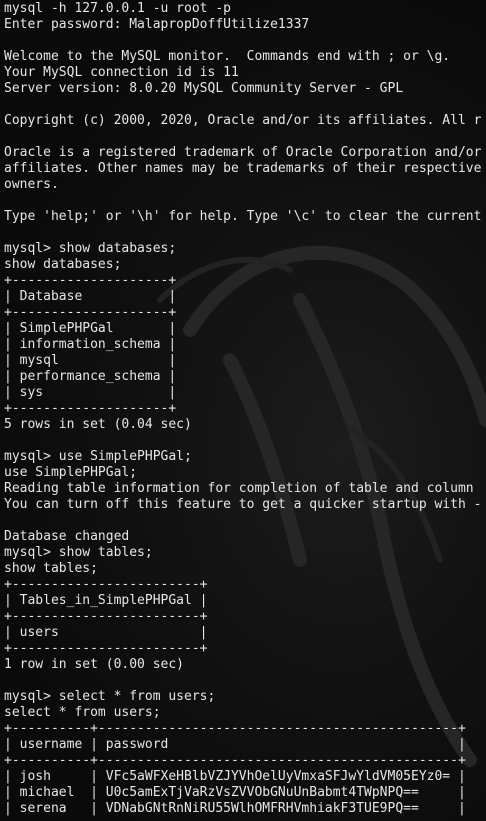 This screenshot has width=486, height=821. I want to click on terminal-line: use SimplePHPGal;, so click(71, 472).